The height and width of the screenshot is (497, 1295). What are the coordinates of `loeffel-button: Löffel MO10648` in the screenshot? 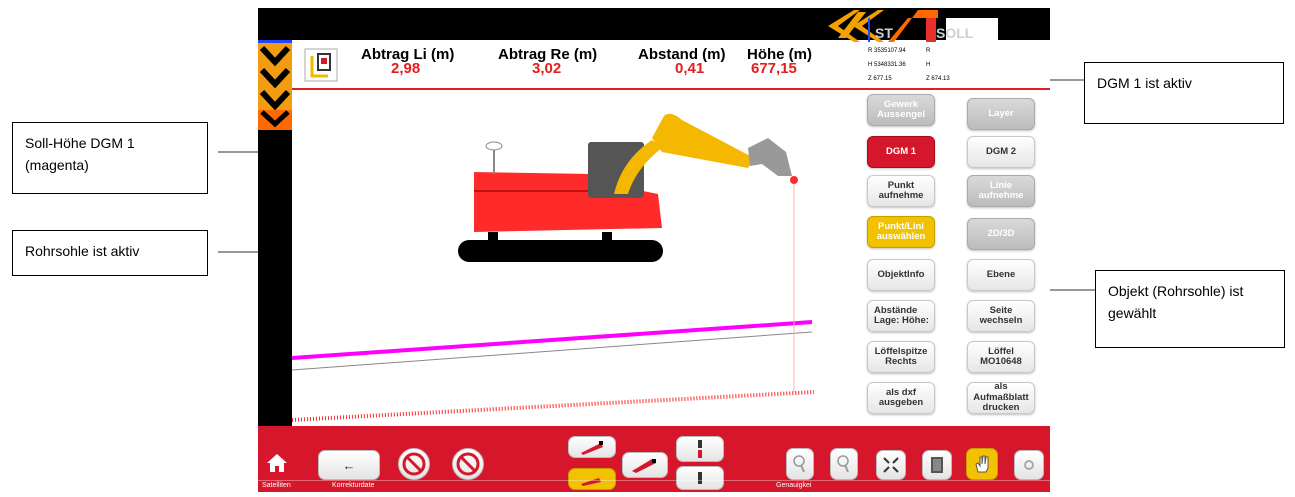 It's located at (1001, 357).